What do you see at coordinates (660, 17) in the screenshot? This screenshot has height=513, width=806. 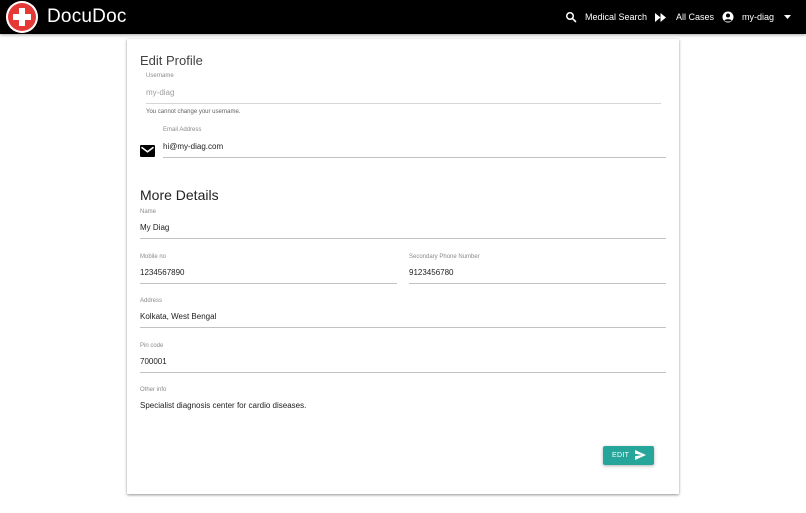 I see `fast-forward-icon` at bounding box center [660, 17].